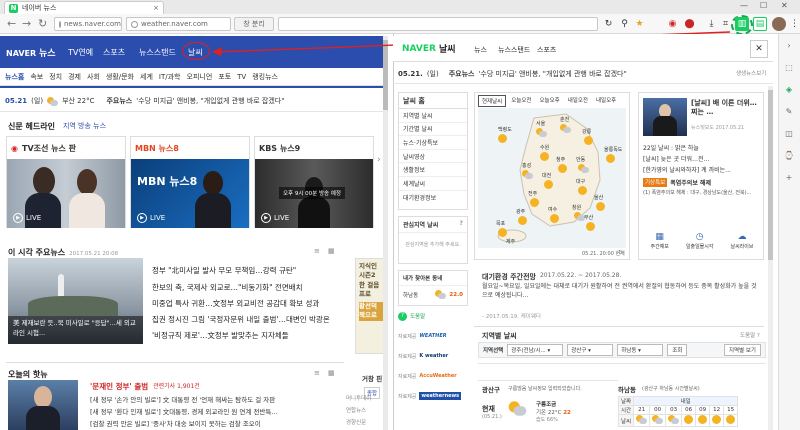  What do you see at coordinates (78, 101) in the screenshot?
I see `info-weather: 부산 22°C` at bounding box center [78, 101].